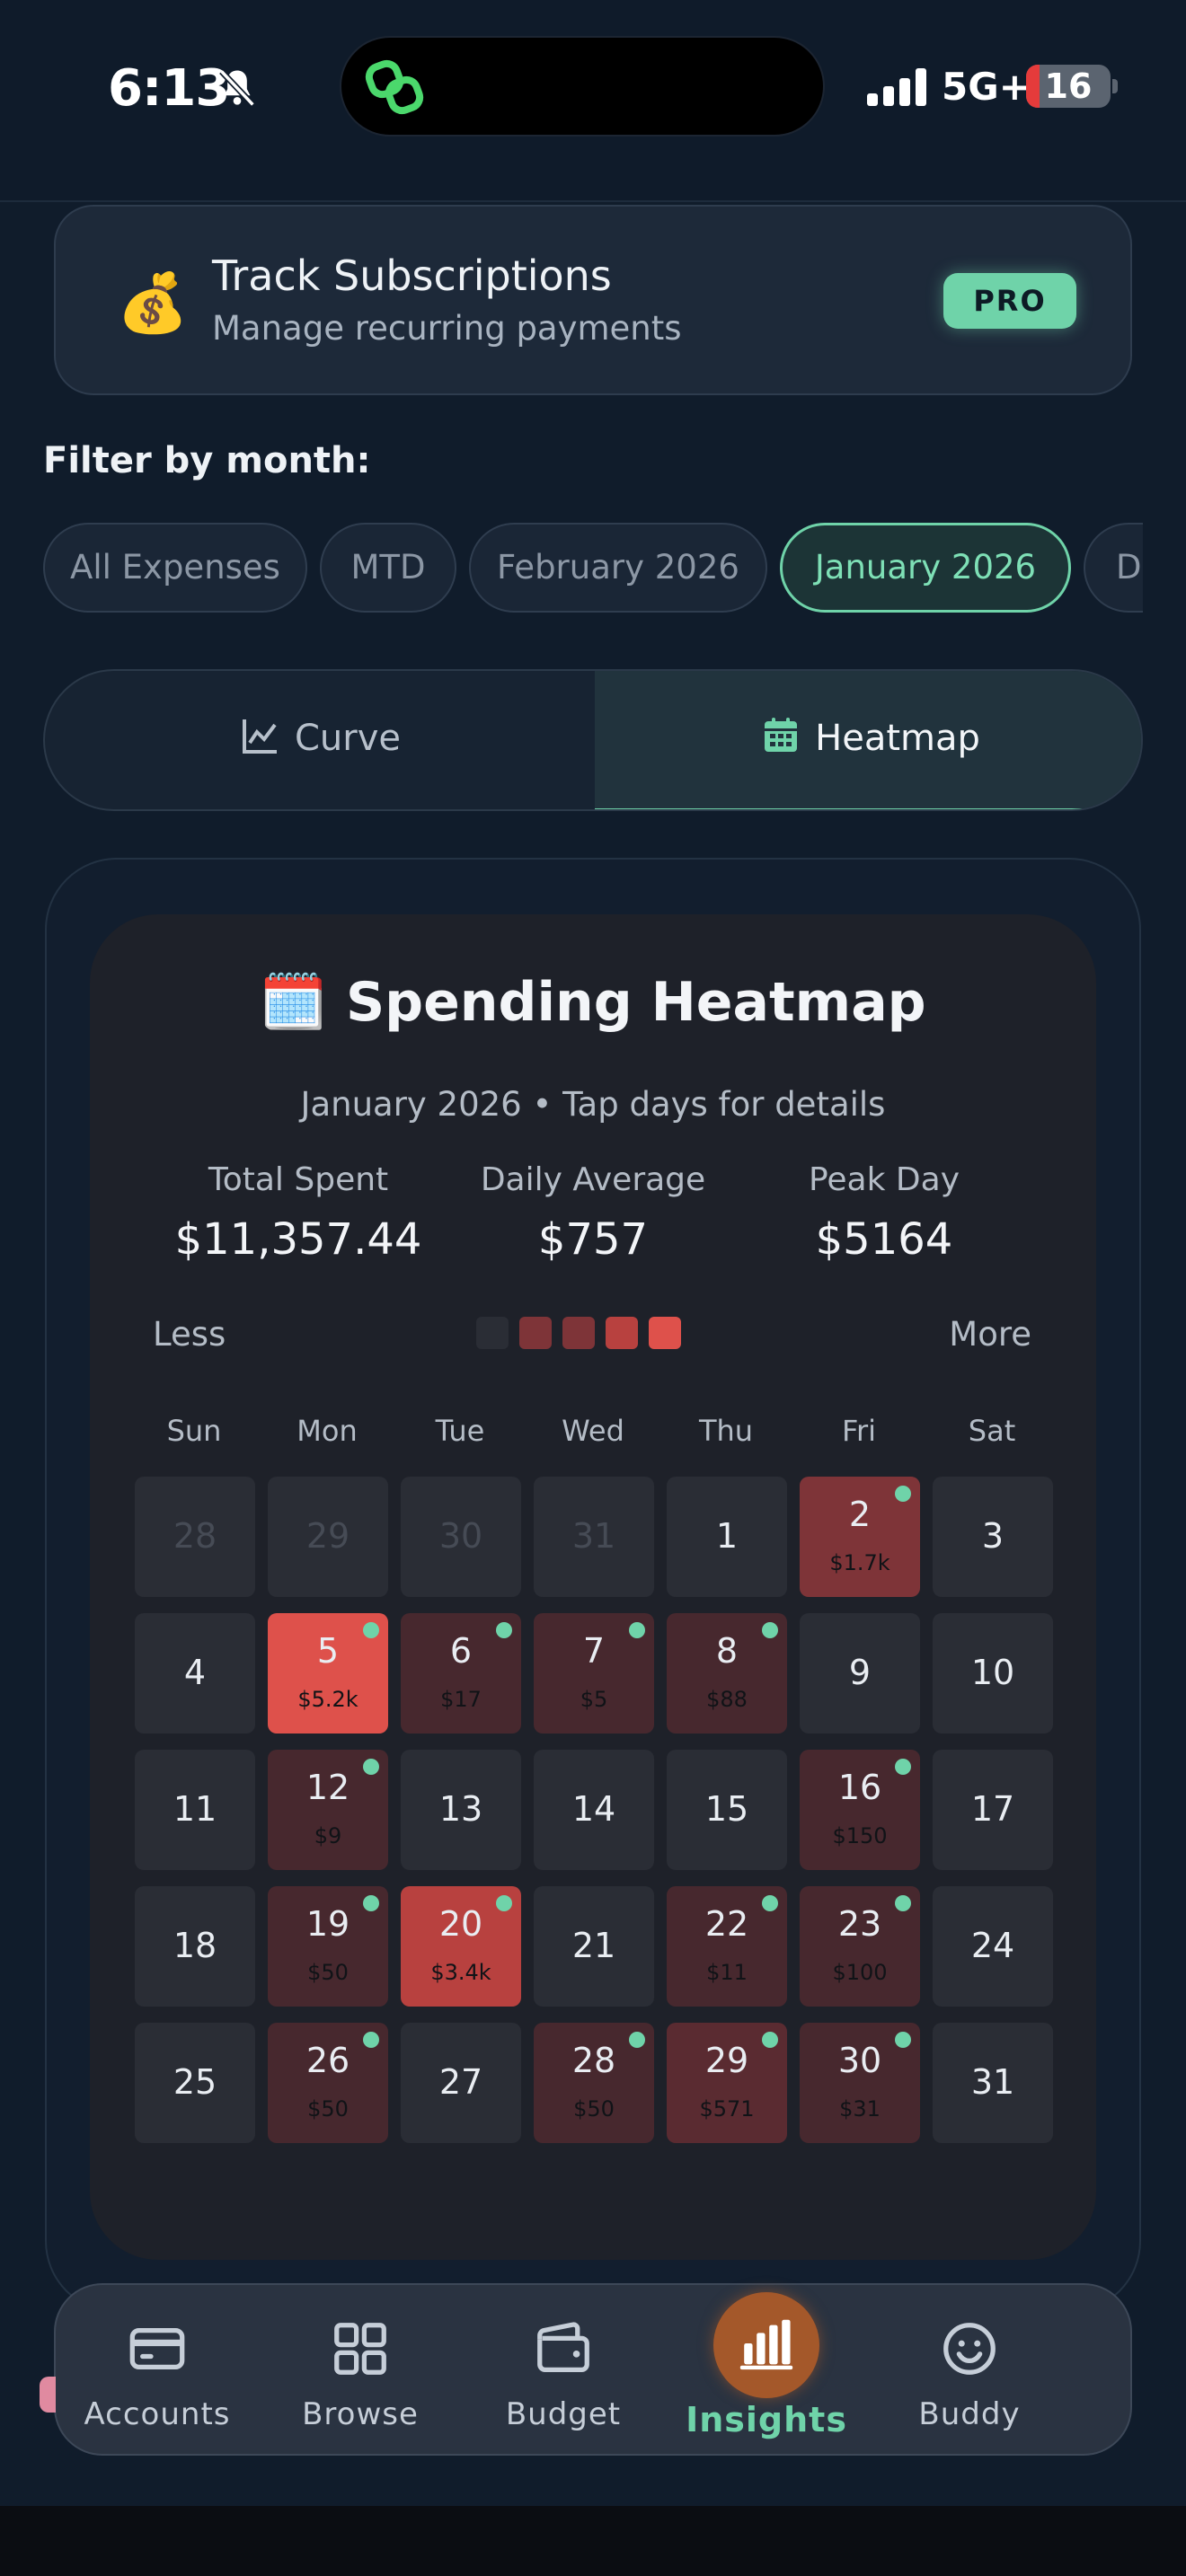  Describe the element at coordinates (860, 1947) in the screenshot. I see `calendar-day: 23 $100` at that location.